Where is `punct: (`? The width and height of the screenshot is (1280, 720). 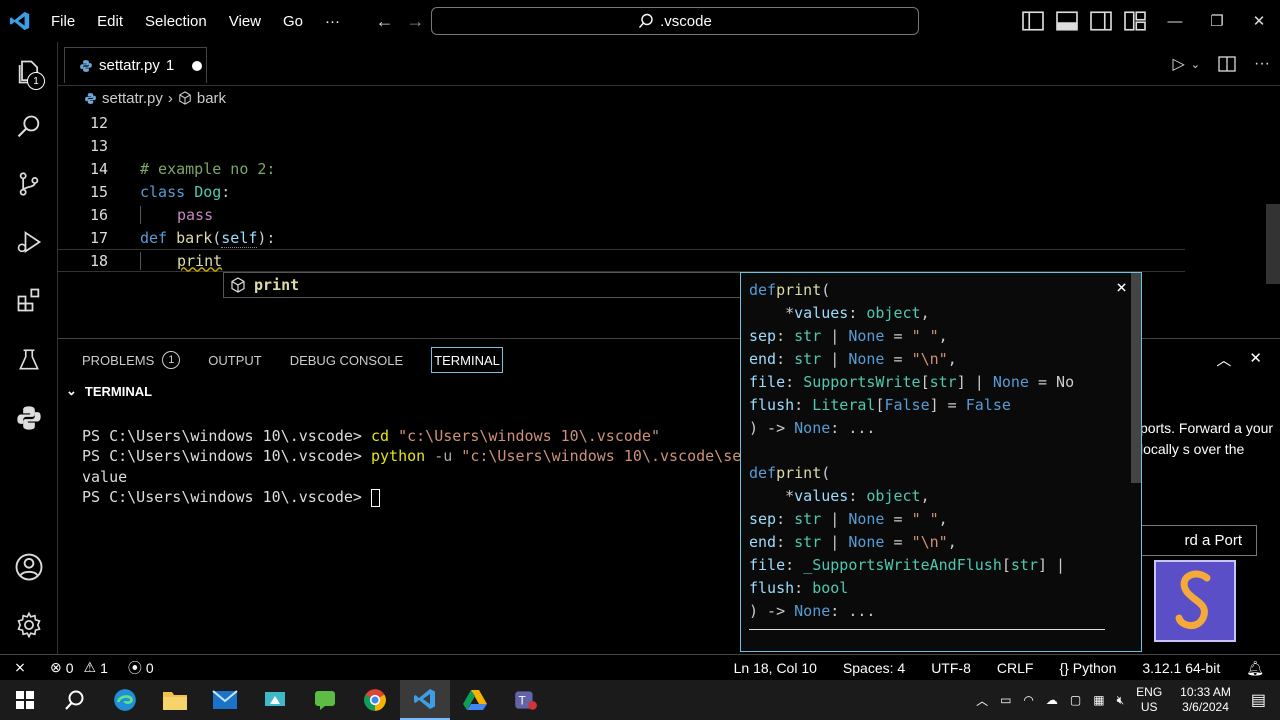
punct: ( is located at coordinates (217, 237).